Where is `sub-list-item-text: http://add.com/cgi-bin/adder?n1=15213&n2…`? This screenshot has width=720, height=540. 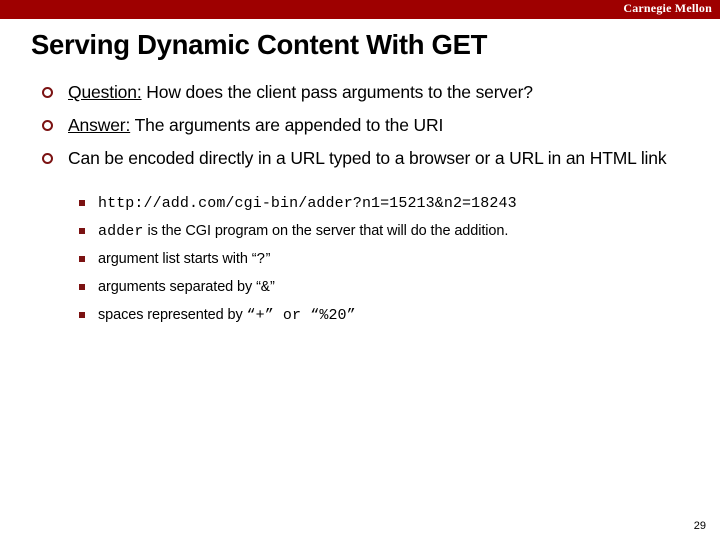
sub-list-item-text: http://add.com/cgi-bin/adder?n1=15213&n2… is located at coordinates (307, 203).